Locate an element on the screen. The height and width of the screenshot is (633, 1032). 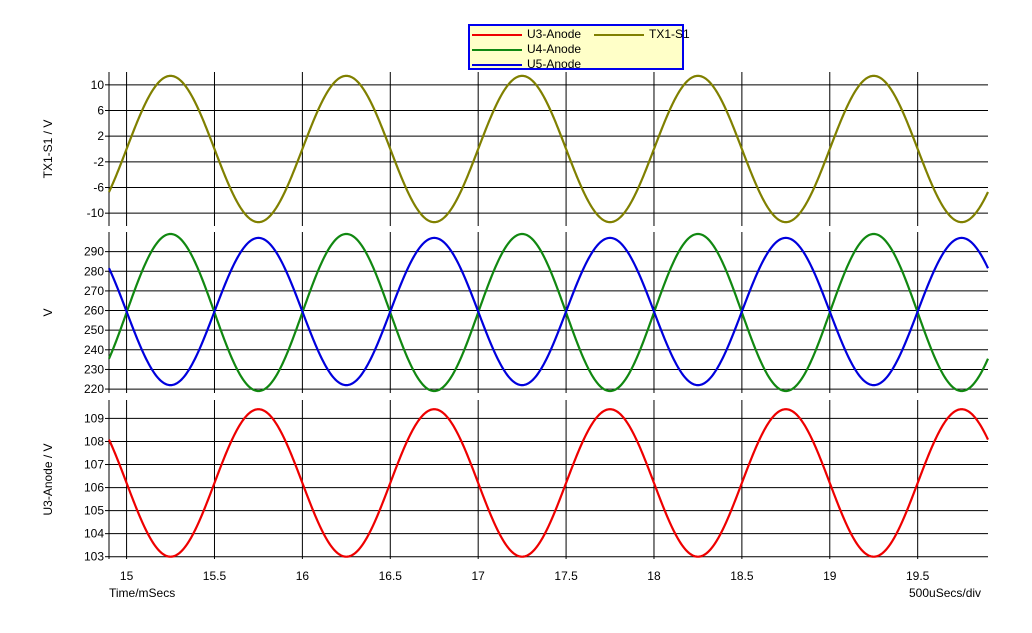
y-tick-label: 108 is located at coordinates (94, 441).